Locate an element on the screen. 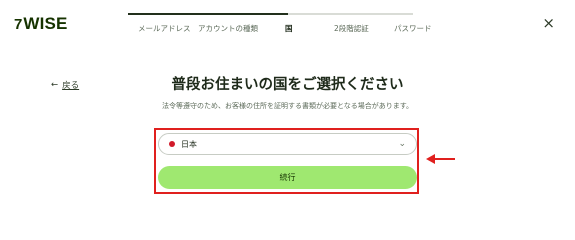 The height and width of the screenshot is (240, 575). step-2fa: 2段階認証 is located at coordinates (351, 28).